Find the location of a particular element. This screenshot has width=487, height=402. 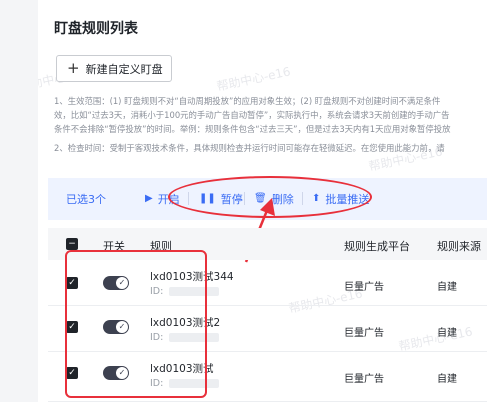

watermark: 帮助中心-e16 is located at coordinates (253, 79).